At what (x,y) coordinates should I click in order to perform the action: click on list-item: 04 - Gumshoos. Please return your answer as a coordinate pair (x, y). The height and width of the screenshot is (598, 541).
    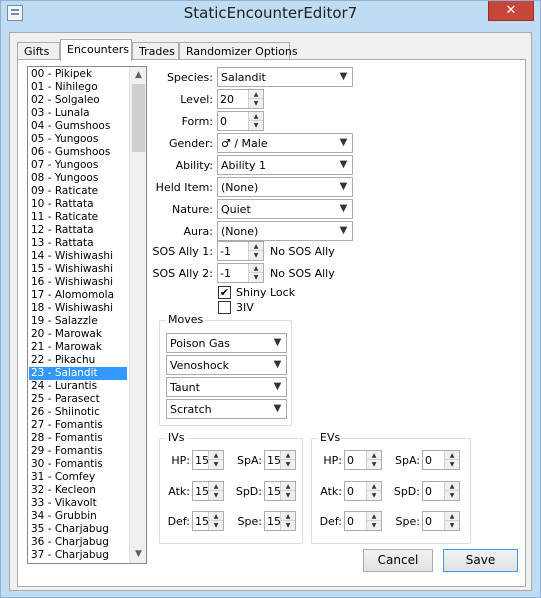
    Looking at the image, I should click on (78, 126).